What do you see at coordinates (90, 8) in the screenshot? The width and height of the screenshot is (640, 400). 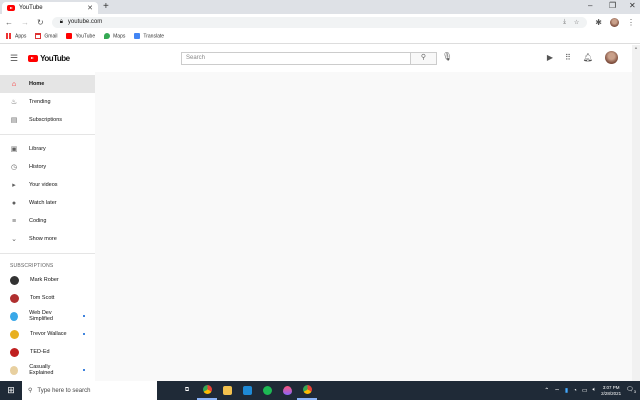 I see `close-tab-icon: ✕` at bounding box center [90, 8].